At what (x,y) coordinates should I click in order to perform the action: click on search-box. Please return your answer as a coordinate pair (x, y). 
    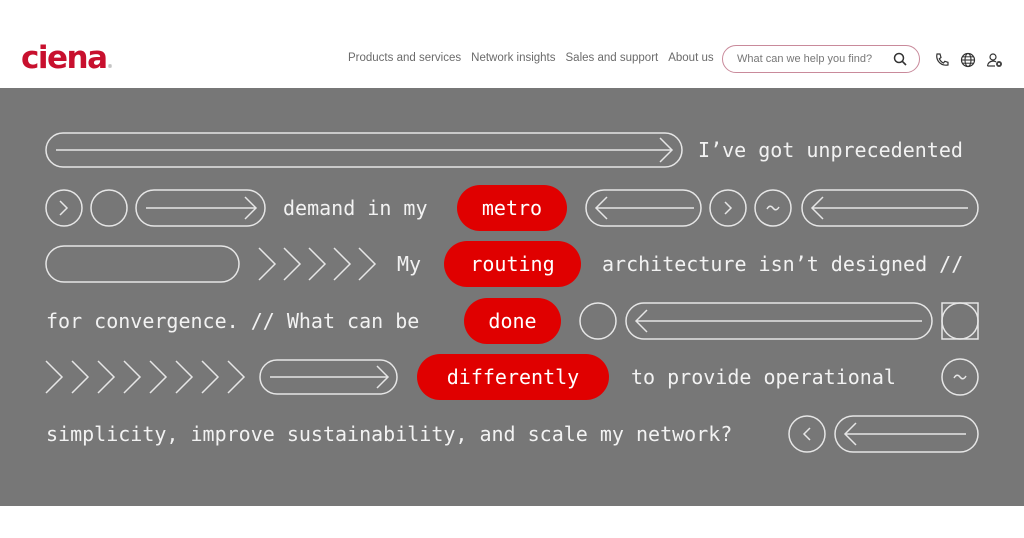
    Looking at the image, I should click on (821, 59).